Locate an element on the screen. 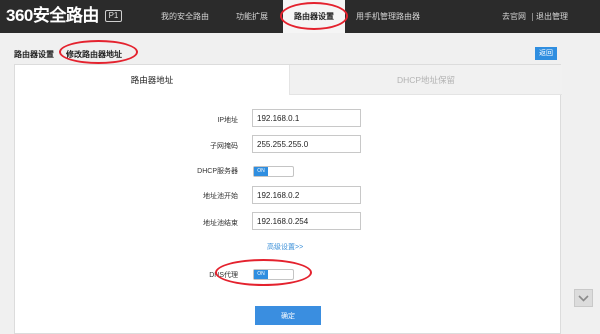 The width and height of the screenshot is (600, 334). annotation-oval-dns is located at coordinates (263, 272).